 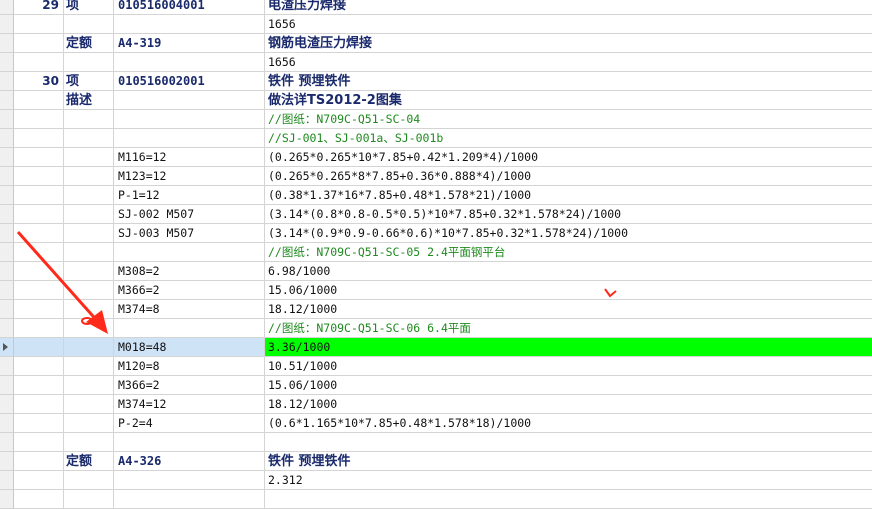 I want to click on expression-cell: 6.98/1000, so click(x=568, y=271).